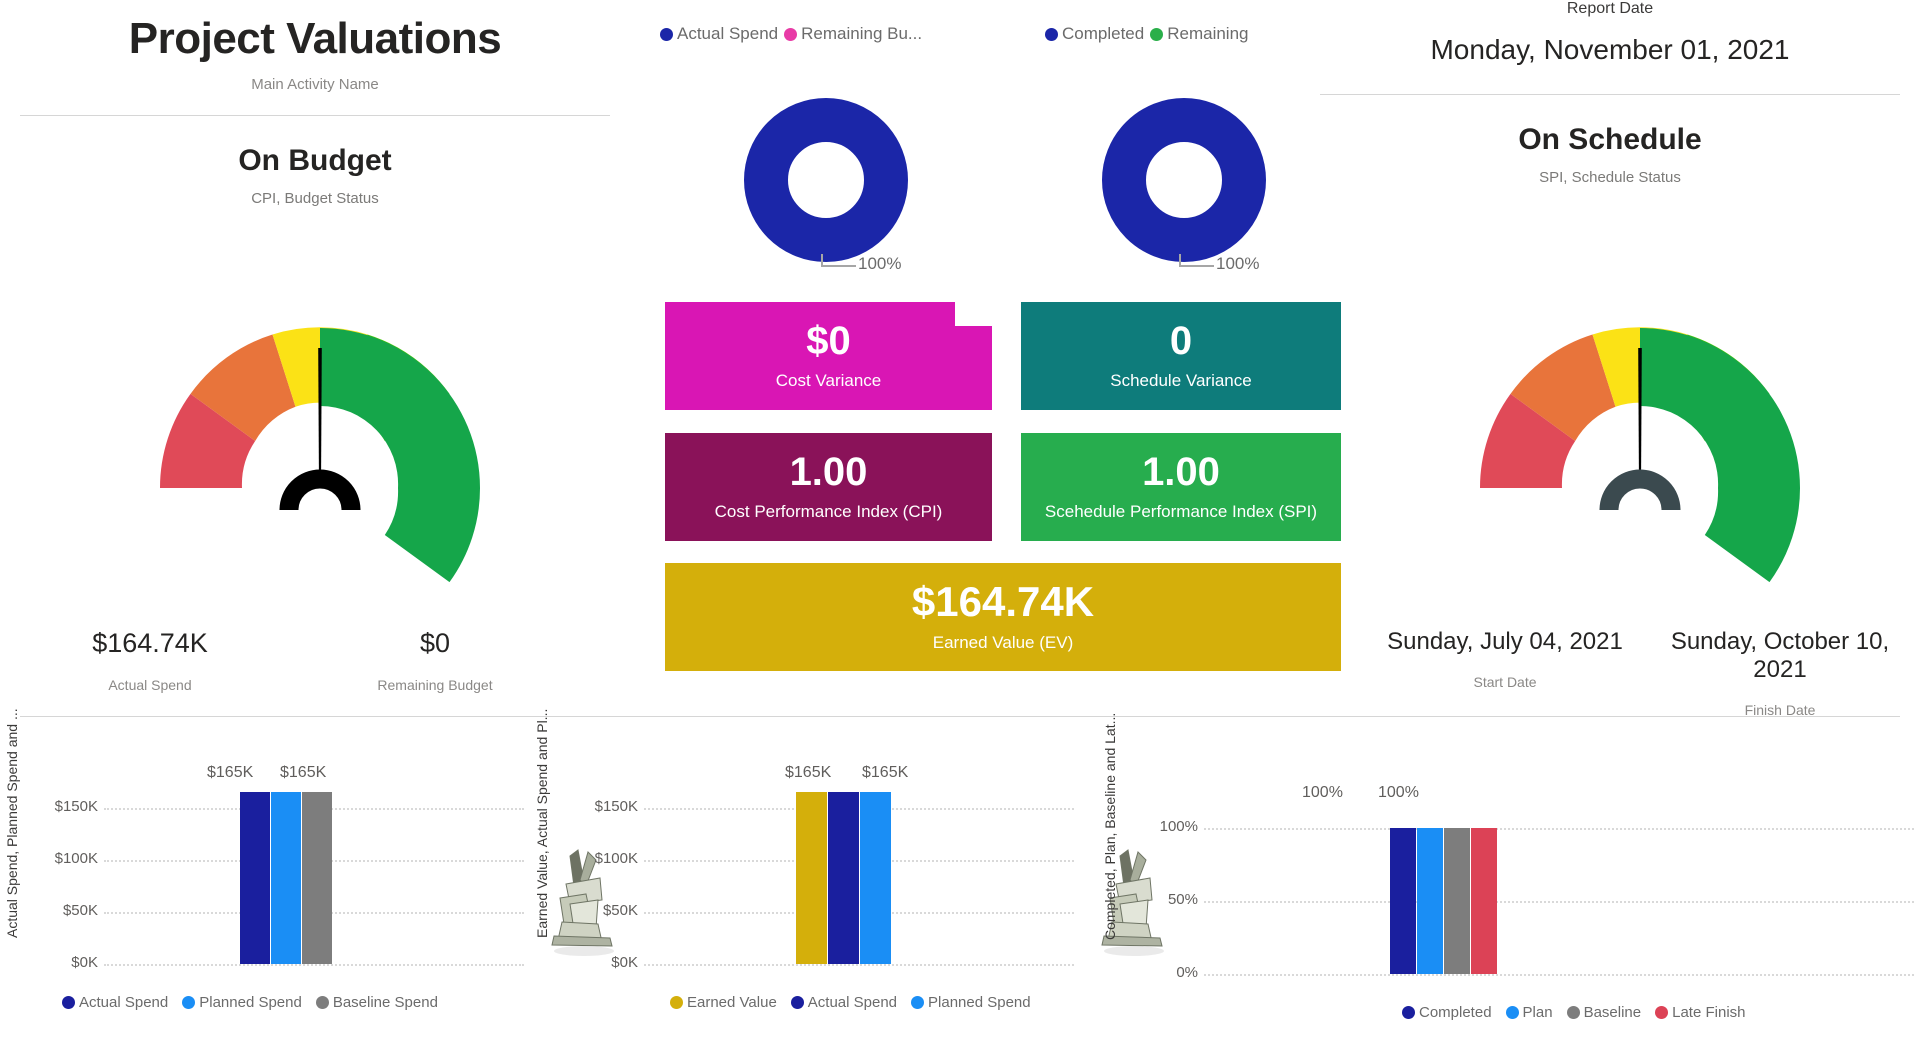  I want to click on chart2-plot-area, so click(859, 850).